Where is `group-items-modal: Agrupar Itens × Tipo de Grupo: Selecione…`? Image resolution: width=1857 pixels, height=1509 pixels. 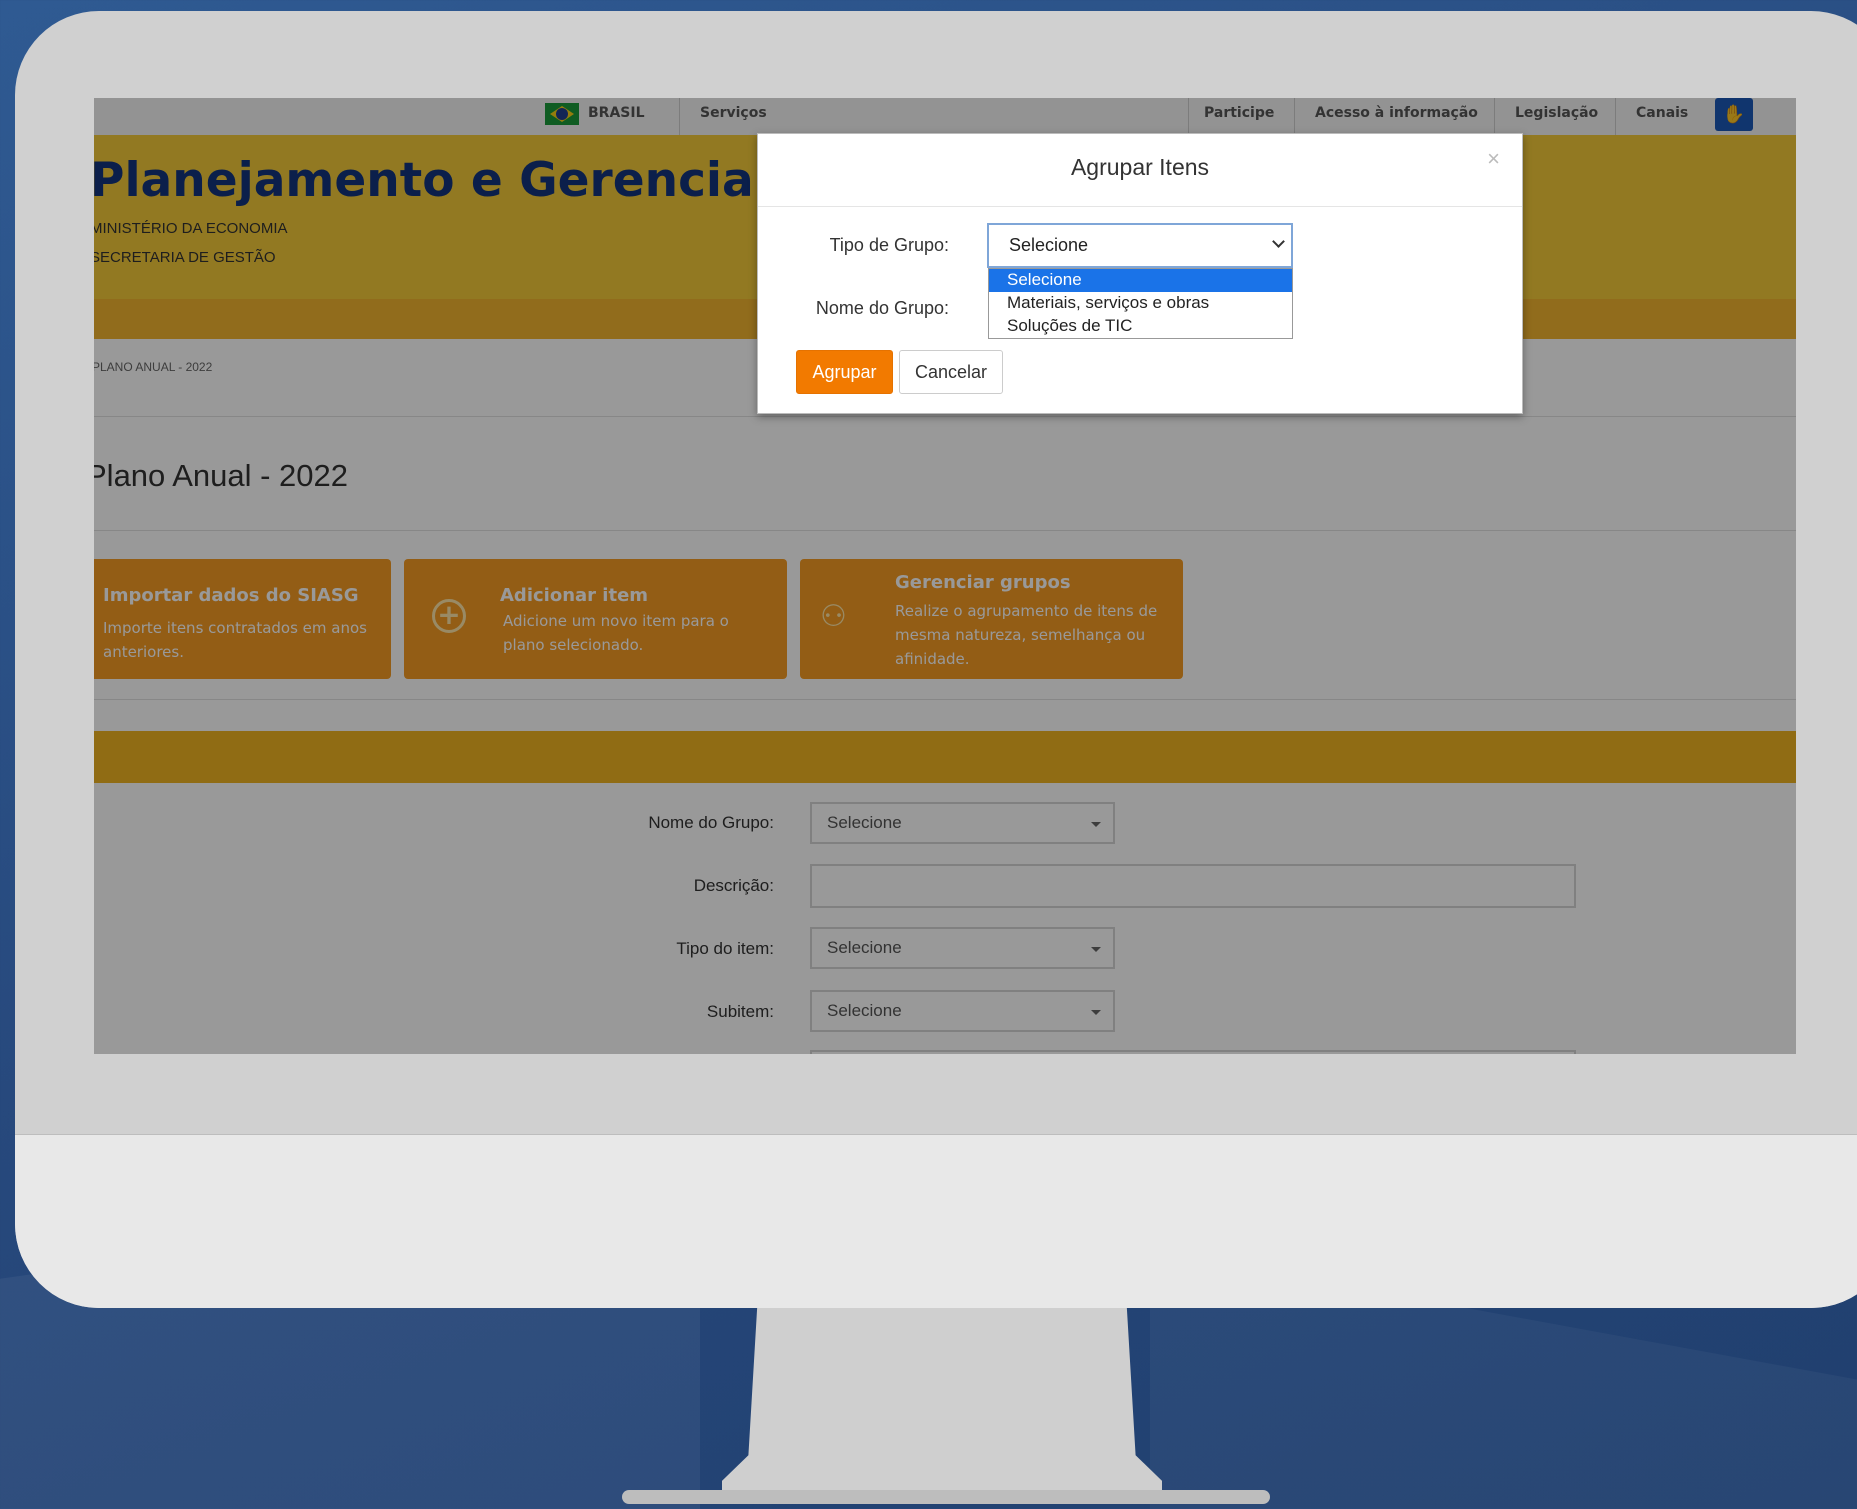
group-items-modal: Agrupar Itens × Tipo de Grupo: Selecione… is located at coordinates (1140, 273).